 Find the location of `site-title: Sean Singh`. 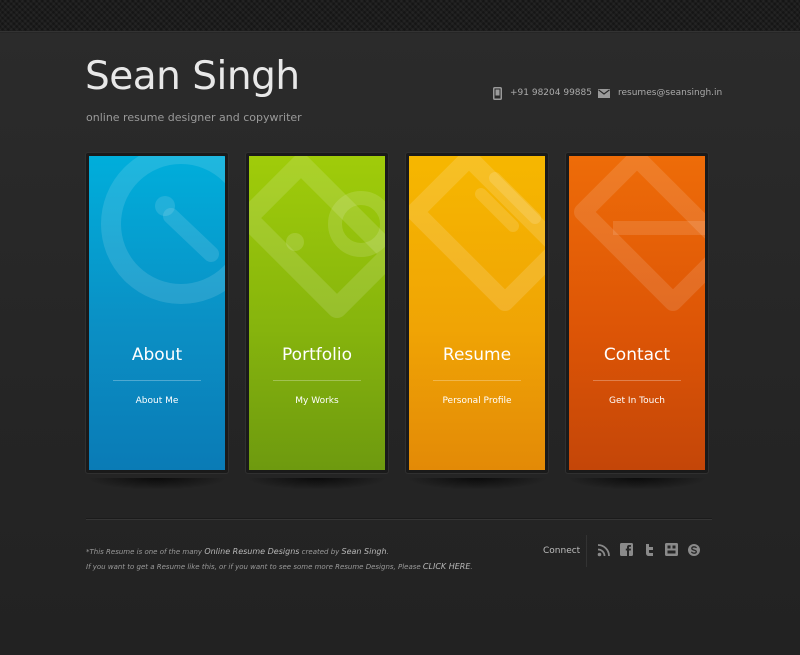

site-title: Sean Singh is located at coordinates (192, 76).